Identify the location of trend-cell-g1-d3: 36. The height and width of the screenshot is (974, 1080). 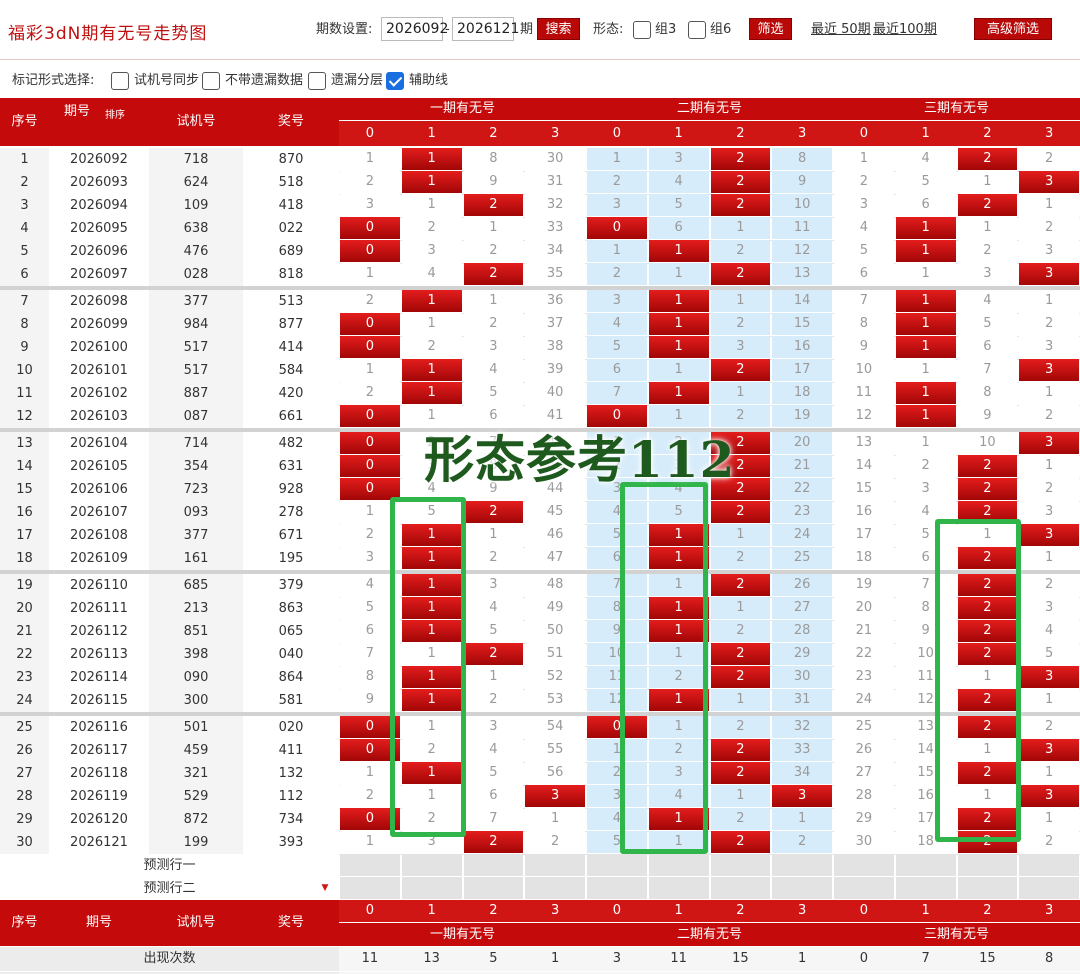
(555, 301).